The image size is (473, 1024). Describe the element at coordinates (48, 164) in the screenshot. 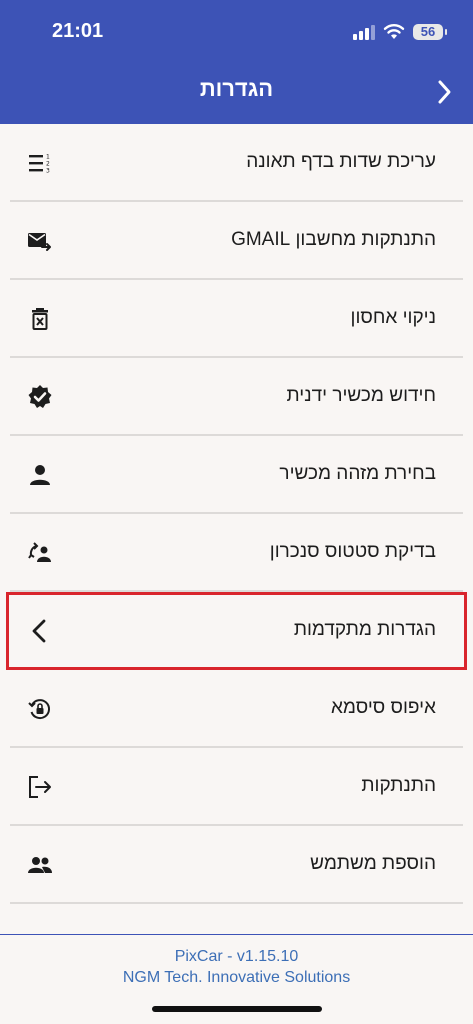

I see `svg-text: 2` at that location.